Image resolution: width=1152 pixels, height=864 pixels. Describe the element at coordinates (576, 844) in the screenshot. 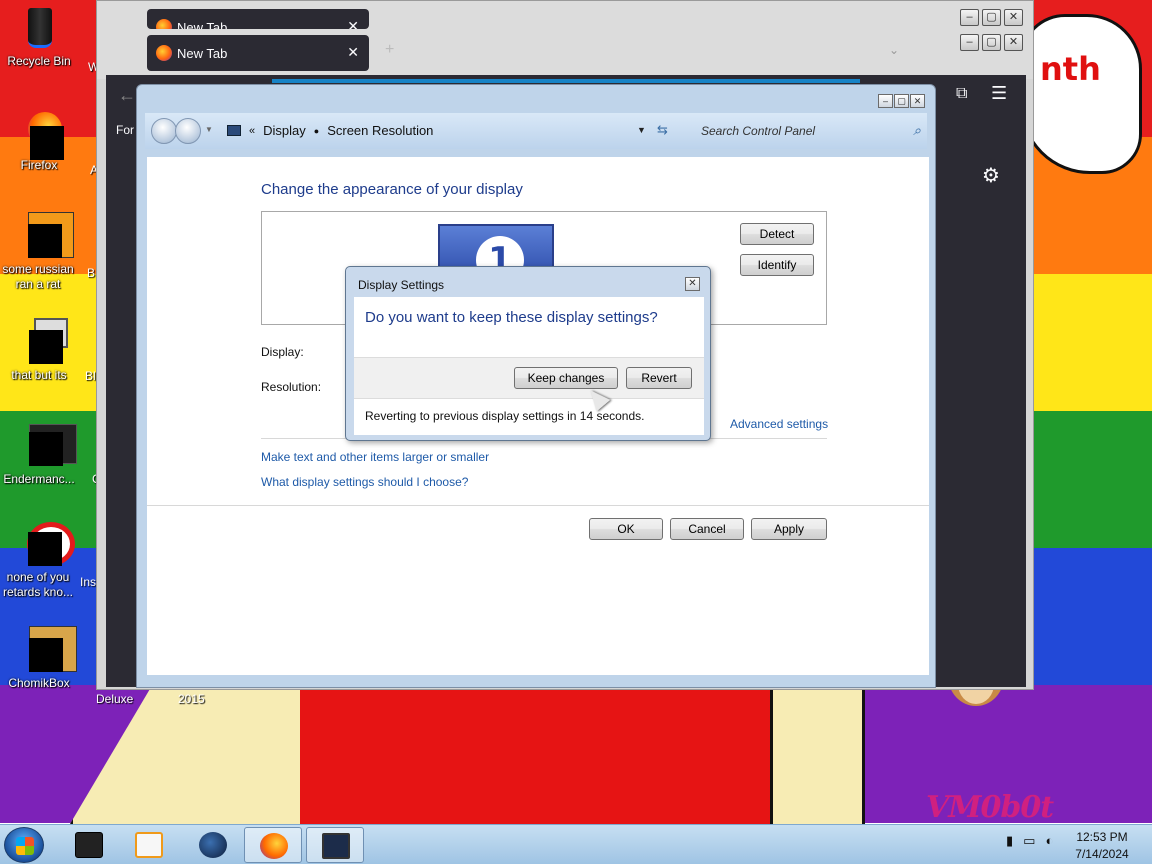

I see `taskbar: ▮ ▭ ◐ 12:53 PM 7/14/2024` at that location.